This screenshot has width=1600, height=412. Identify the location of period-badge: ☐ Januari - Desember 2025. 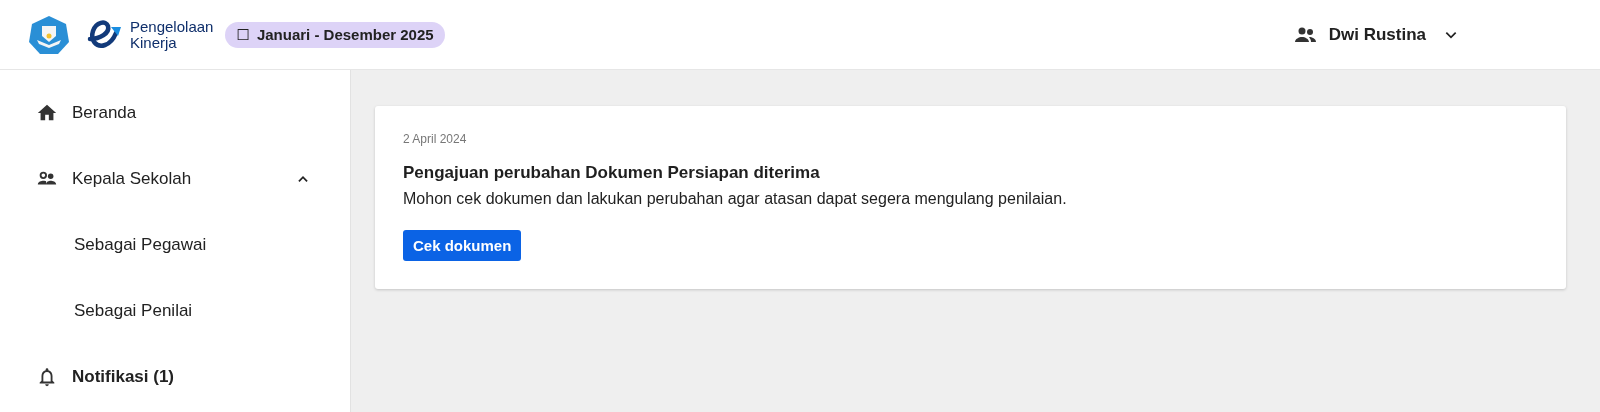
(335, 34).